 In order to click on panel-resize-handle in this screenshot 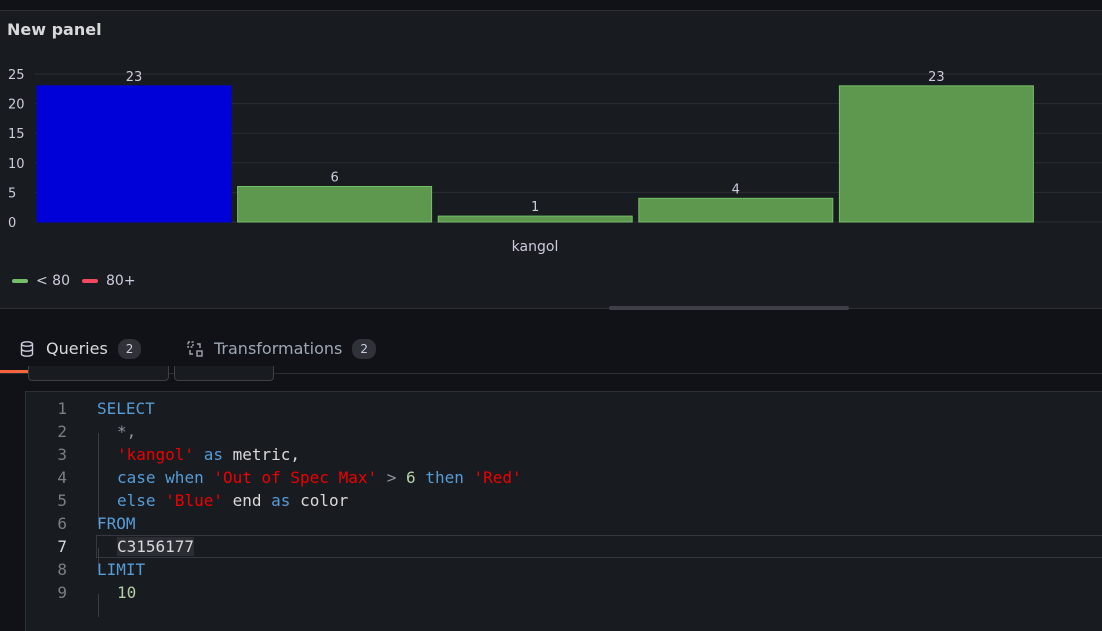, I will do `click(729, 308)`.